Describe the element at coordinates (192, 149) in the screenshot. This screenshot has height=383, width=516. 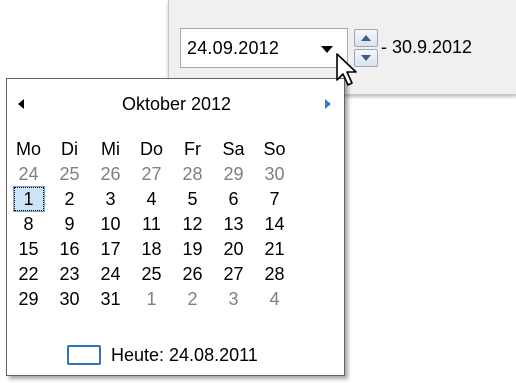
I see `weekday-header: Fr` at that location.